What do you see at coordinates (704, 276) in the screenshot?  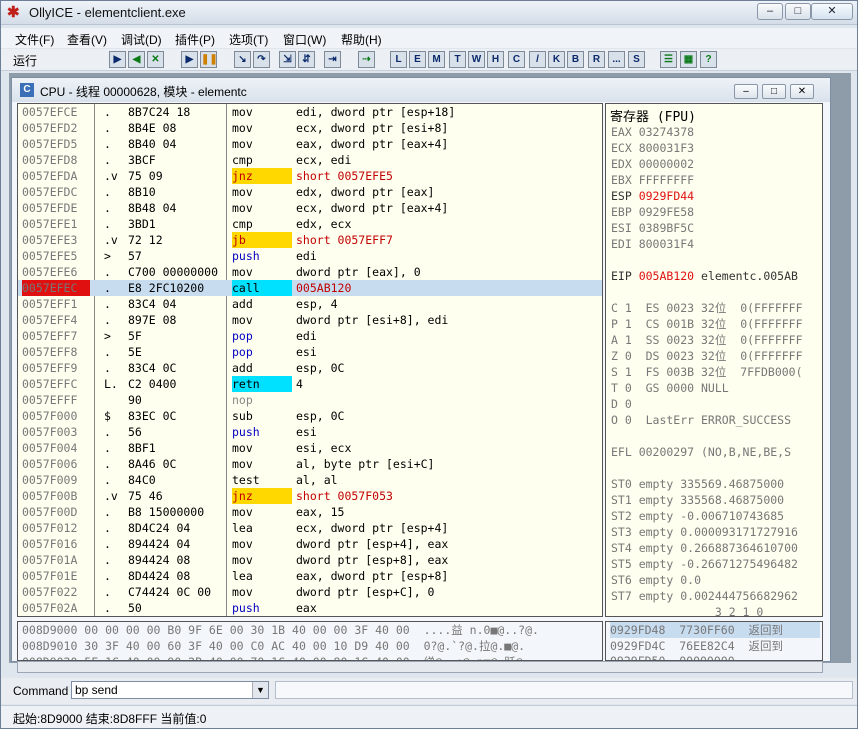 I see `register-line: EIP 005AB120 elementc.005AB` at bounding box center [704, 276].